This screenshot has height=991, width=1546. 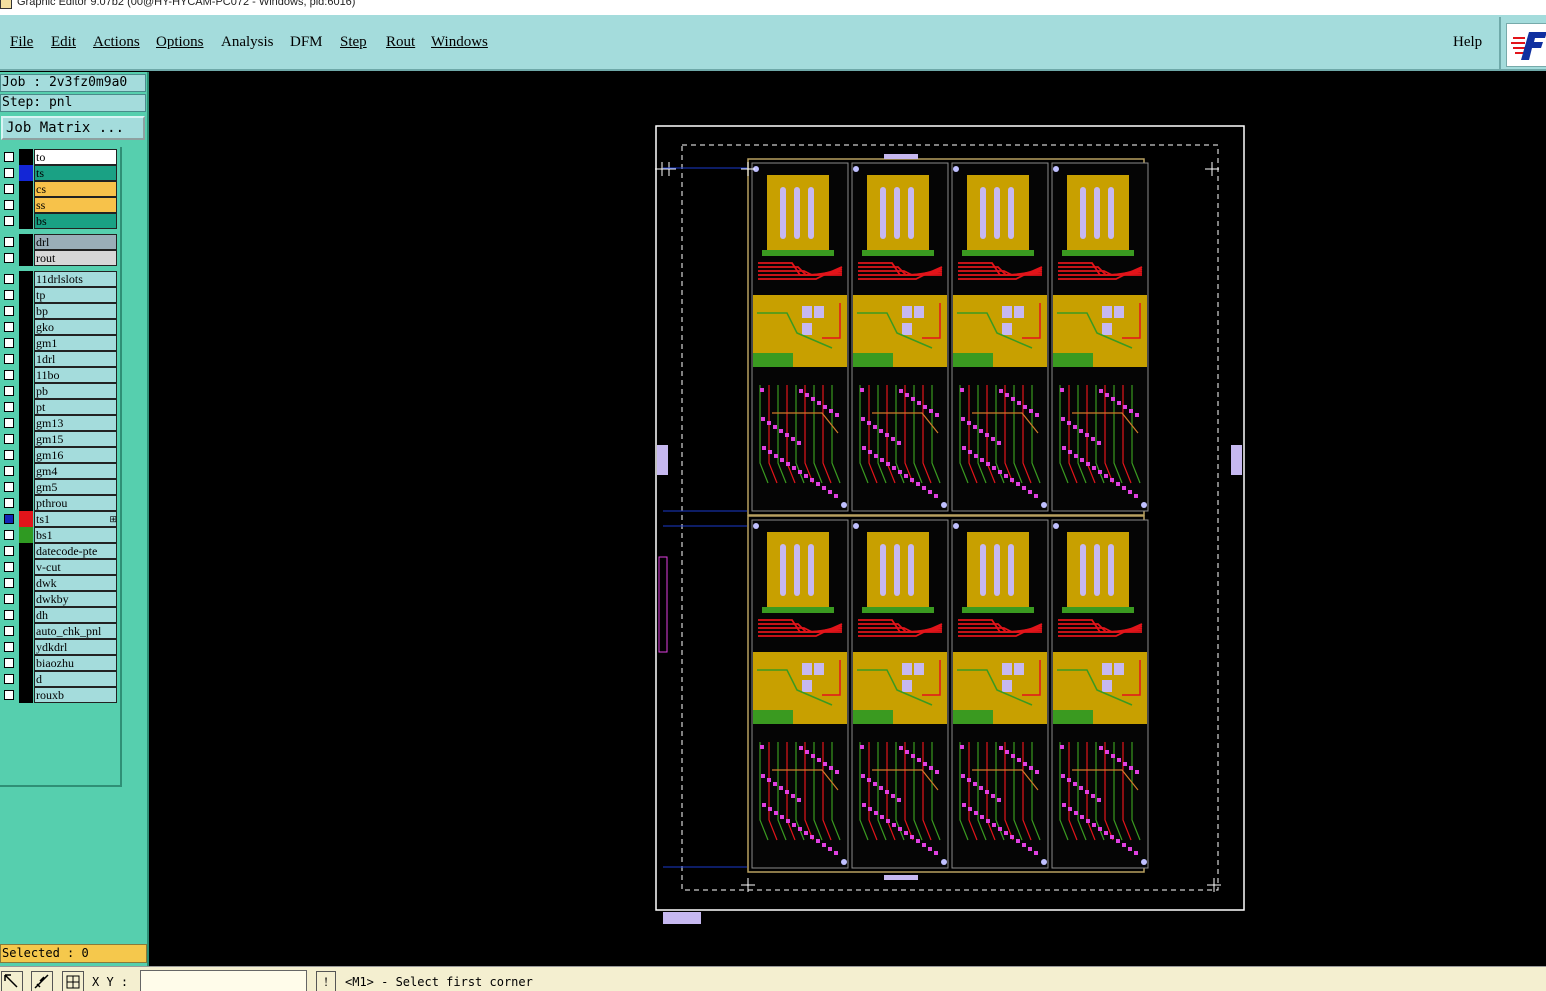 I want to click on measure-tool-button, so click(x=42, y=981).